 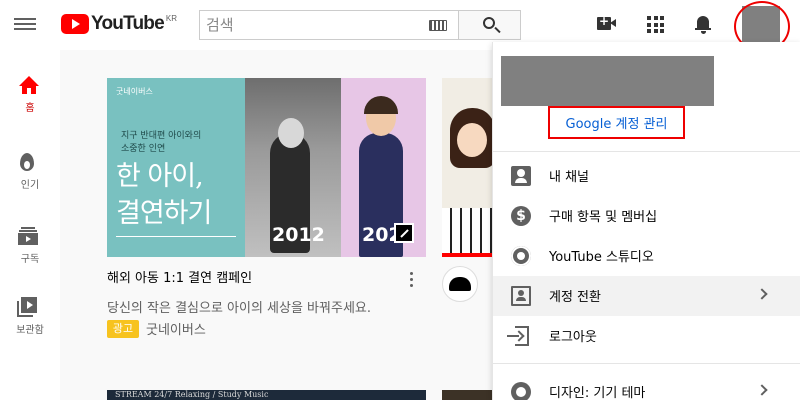 What do you see at coordinates (160, 176) in the screenshot?
I see `thumbnail-headline-line1: 한 아이,` at bounding box center [160, 176].